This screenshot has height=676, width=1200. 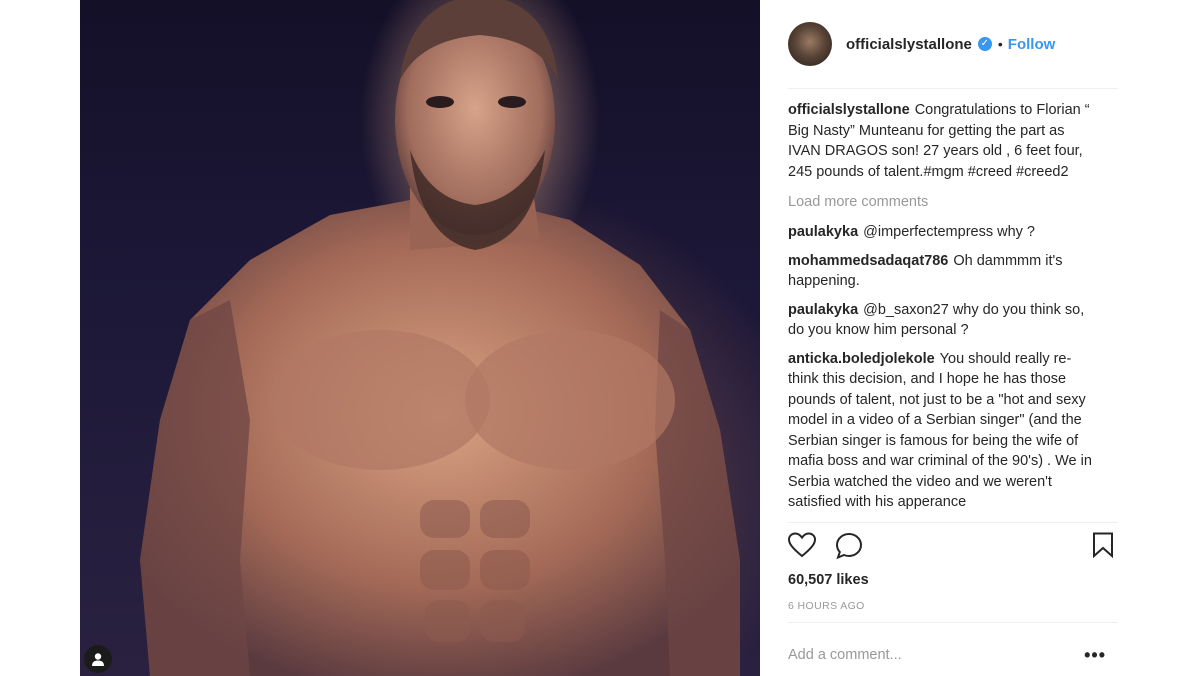 What do you see at coordinates (909, 44) in the screenshot?
I see `header-username: officialslystallone` at bounding box center [909, 44].